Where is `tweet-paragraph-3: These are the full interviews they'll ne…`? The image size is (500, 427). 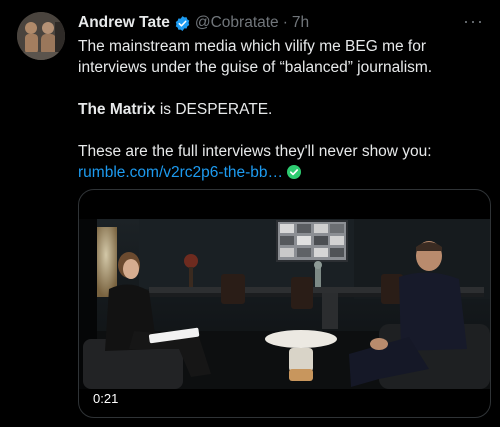
tweet-paragraph-3: These are the full interviews they'll ne… is located at coordinates (255, 151).